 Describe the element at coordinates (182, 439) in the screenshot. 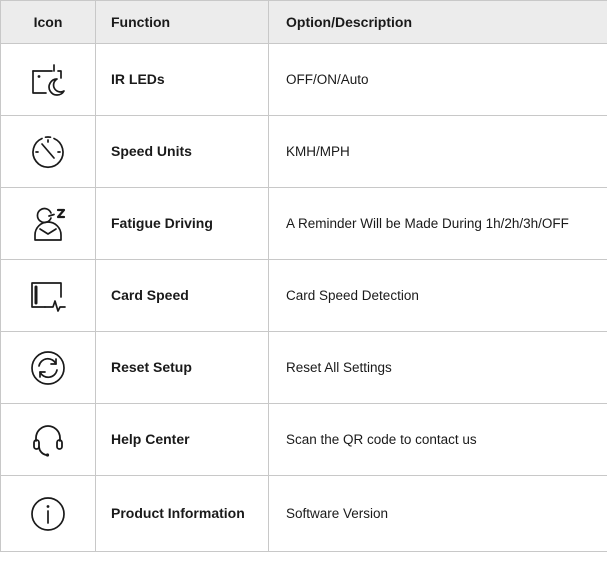

I see `row-function: Help Center` at that location.